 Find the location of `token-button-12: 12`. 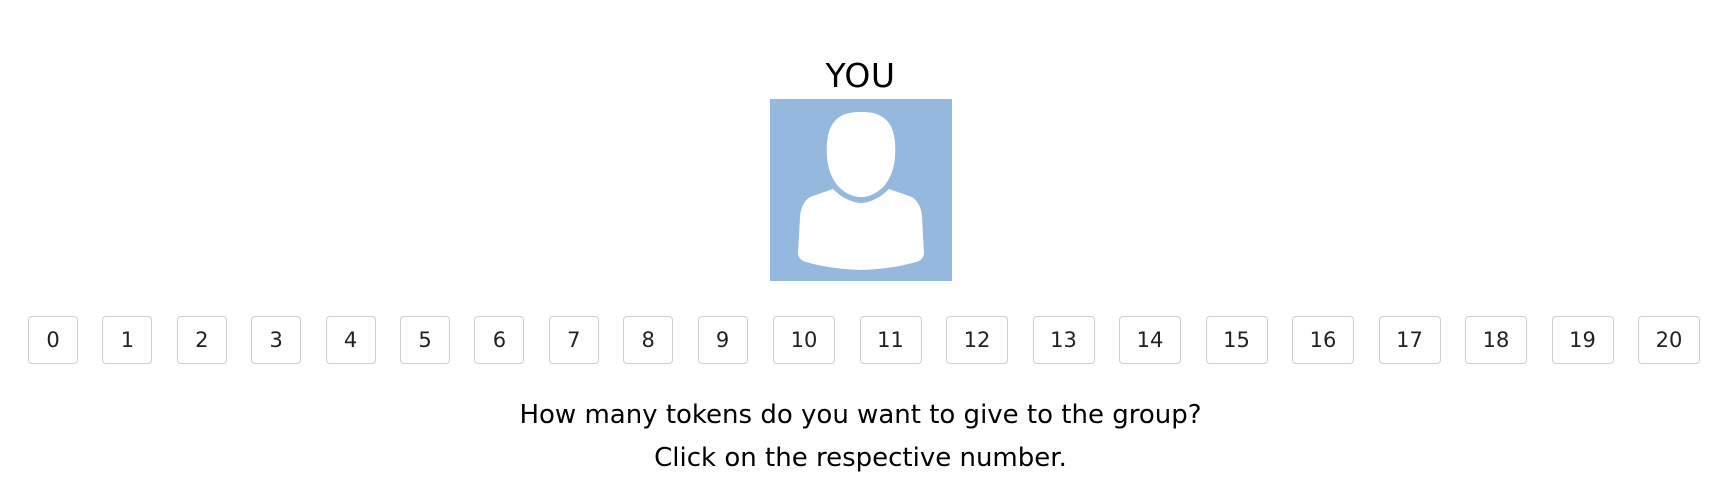

token-button-12: 12 is located at coordinates (977, 340).